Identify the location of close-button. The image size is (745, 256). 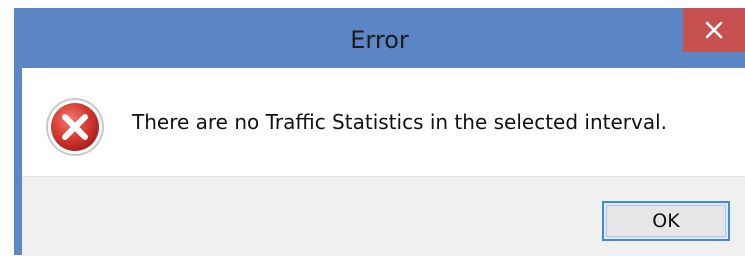
(714, 30).